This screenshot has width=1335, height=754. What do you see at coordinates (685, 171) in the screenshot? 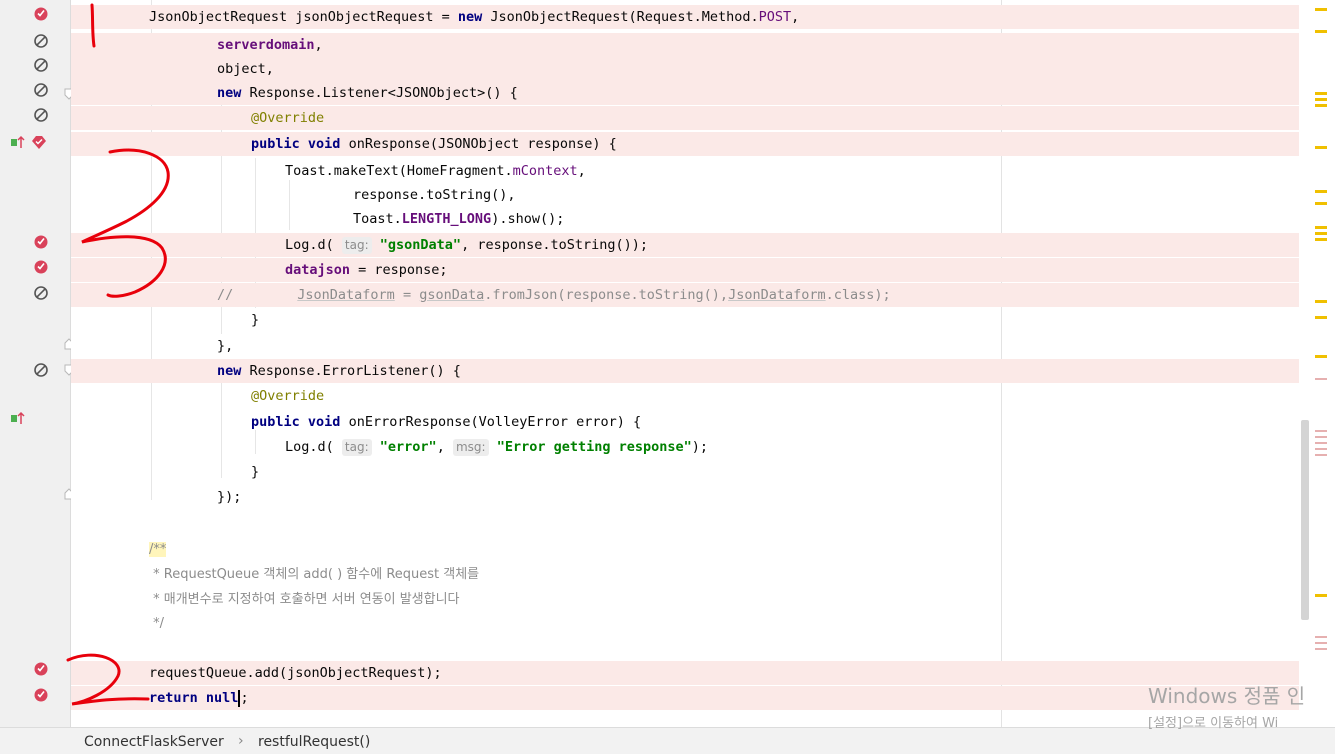
I see `code-line: Toast.makeText(HomeFragment.mContext,` at bounding box center [685, 171].